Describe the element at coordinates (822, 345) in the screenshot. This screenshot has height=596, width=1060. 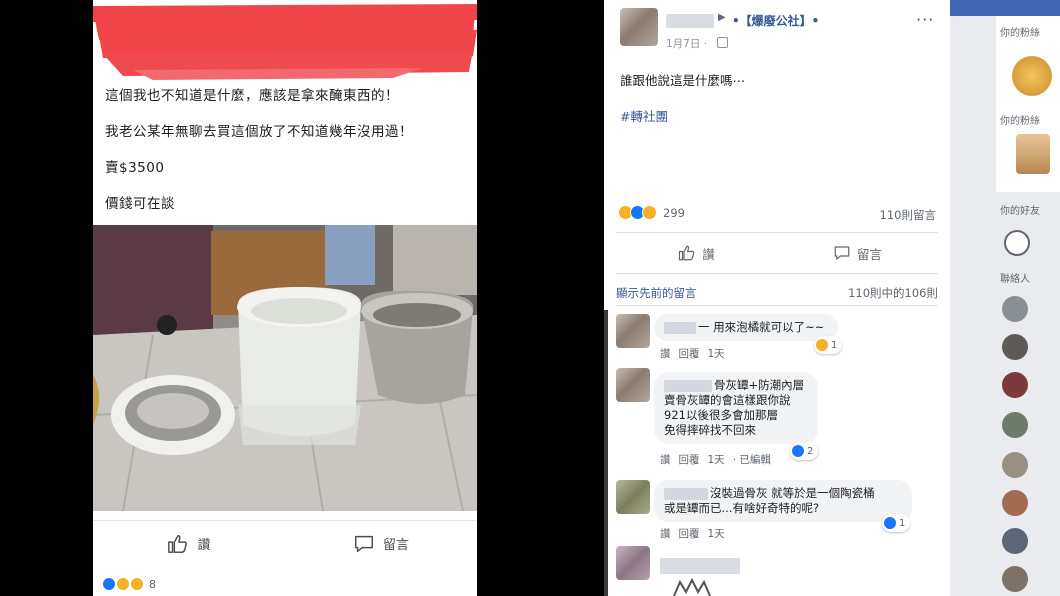
I see `haha-icon` at that location.